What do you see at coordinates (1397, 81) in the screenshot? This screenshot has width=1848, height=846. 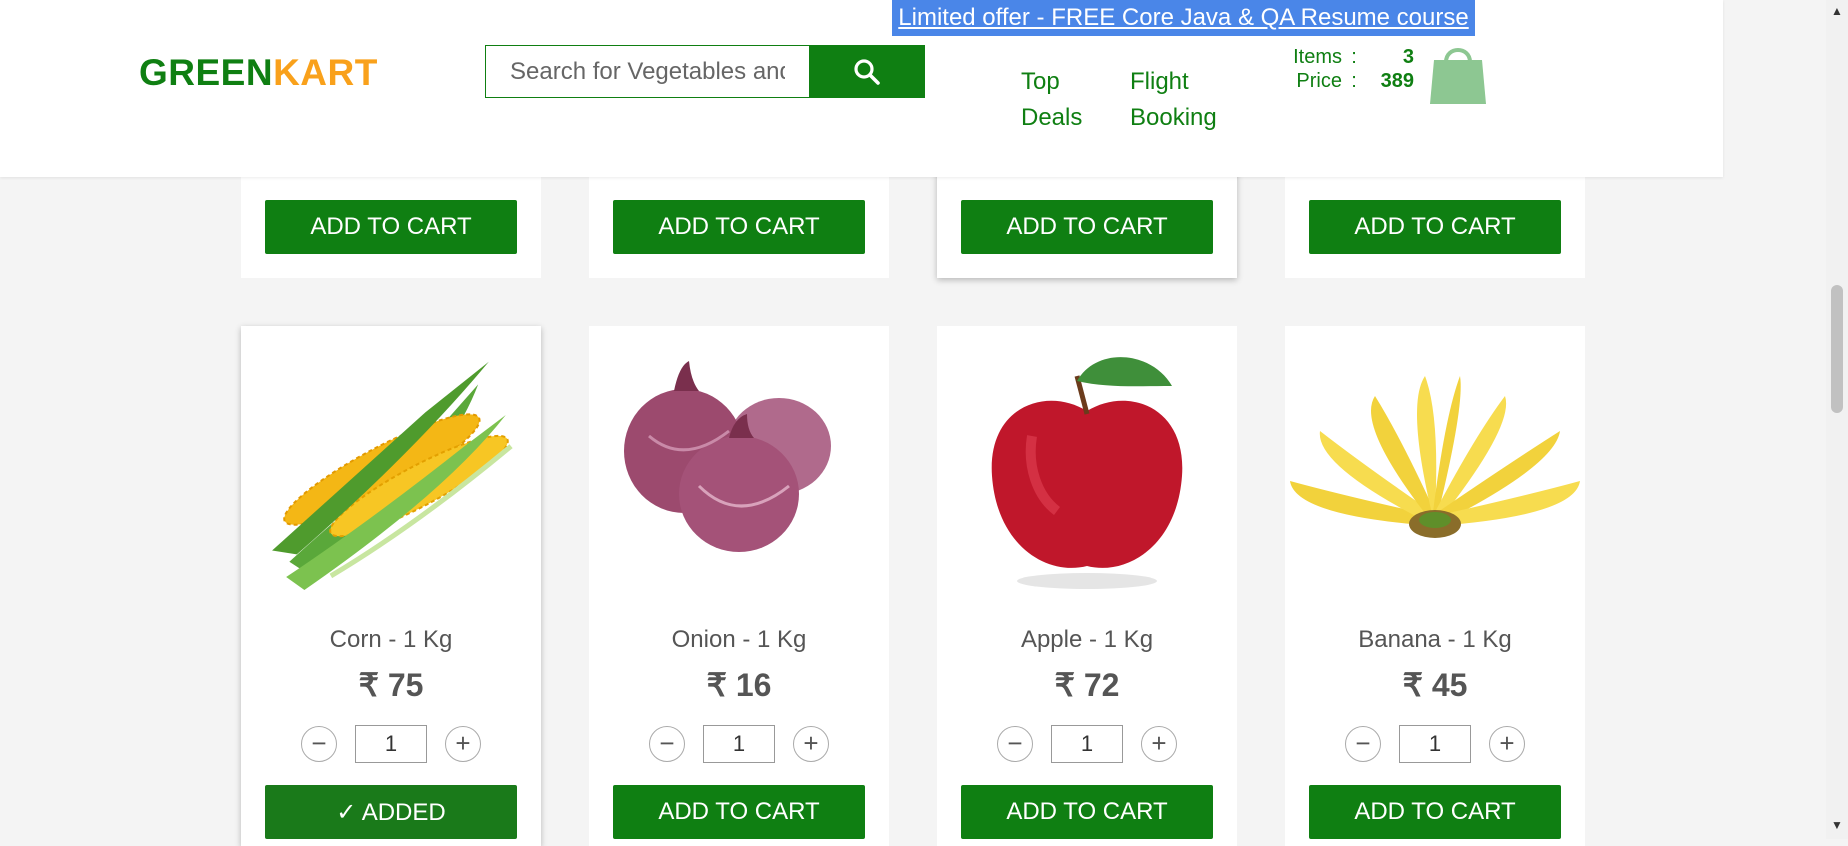 I see `cart-price-total: 389` at bounding box center [1397, 81].